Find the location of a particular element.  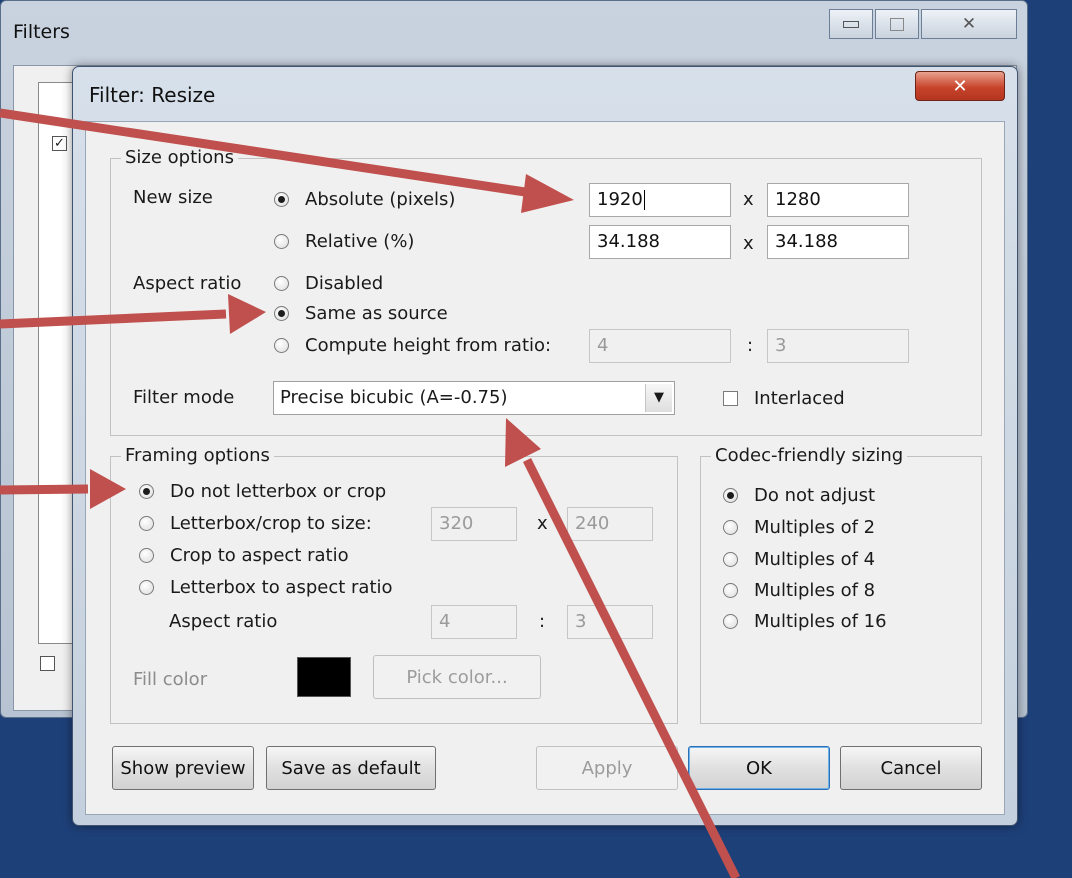

codec-option-1: Multiples of 2 is located at coordinates (799, 527).